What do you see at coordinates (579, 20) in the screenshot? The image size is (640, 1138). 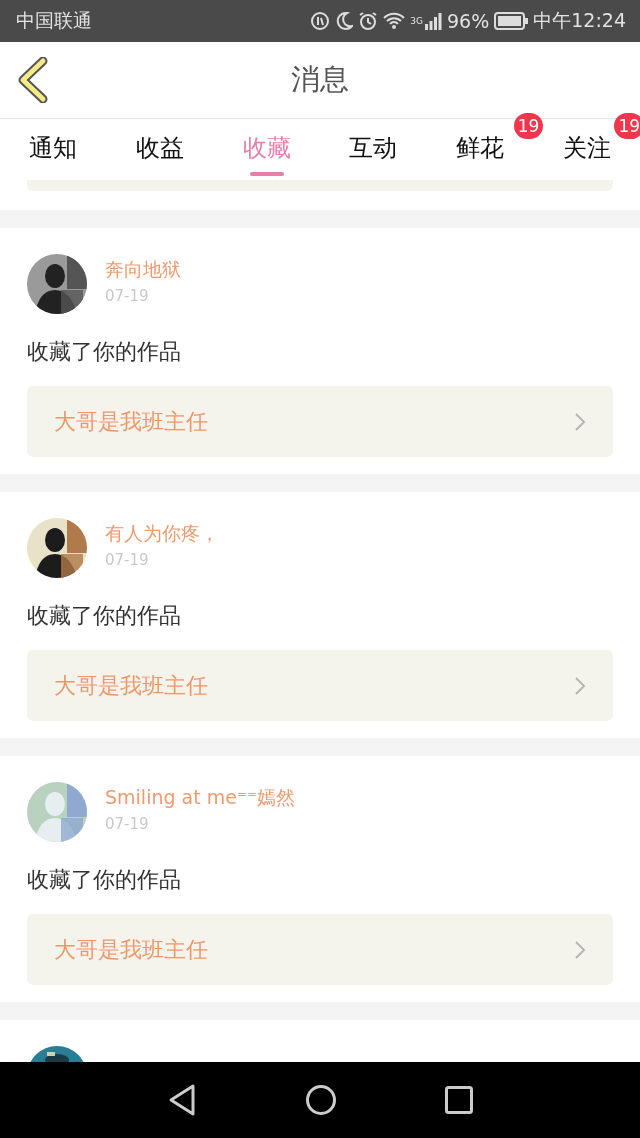 I see `clock: 中午12:24` at bounding box center [579, 20].